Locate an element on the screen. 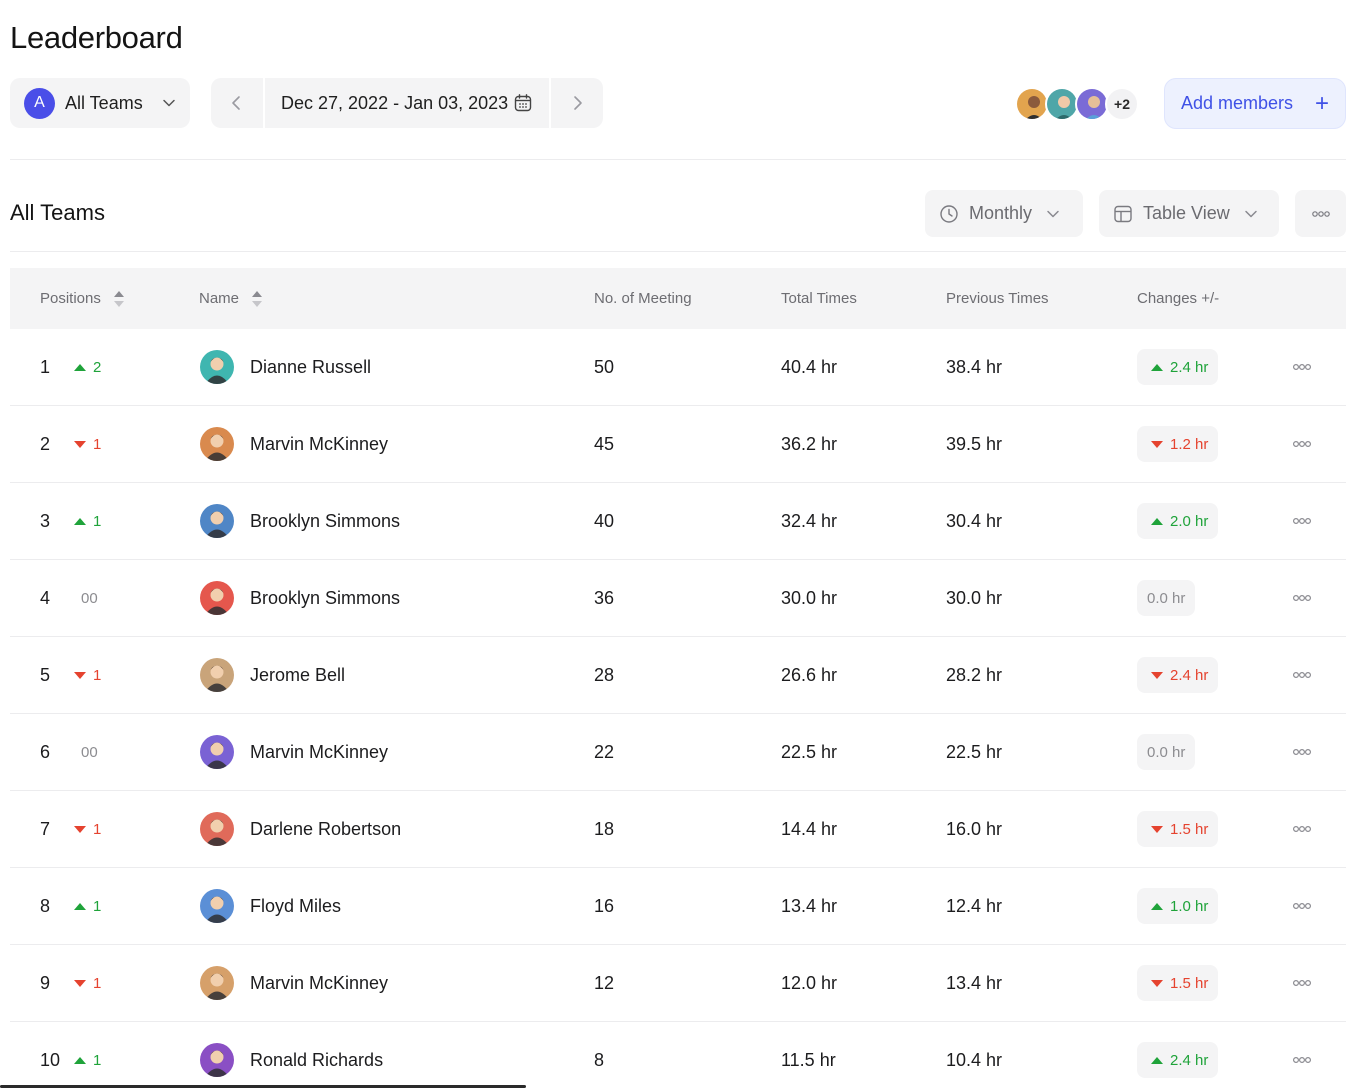 This screenshot has height=1088, width=1356. team-select: A All Teams is located at coordinates (100, 103).